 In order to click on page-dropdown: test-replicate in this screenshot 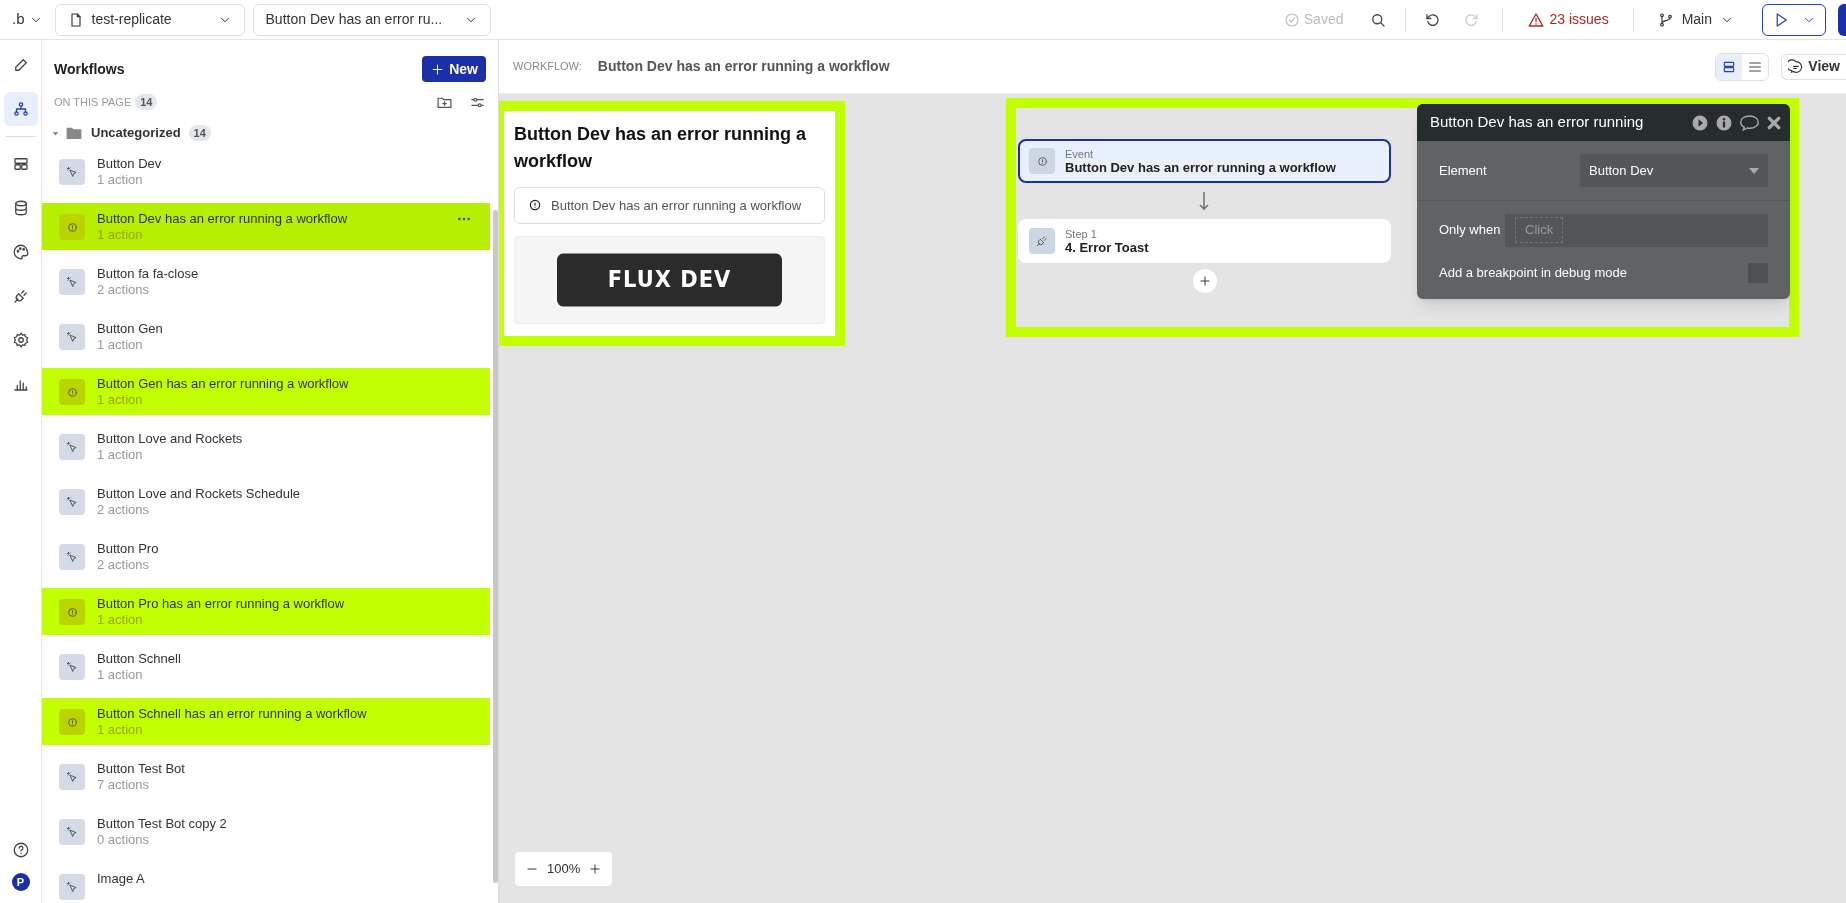, I will do `click(149, 19)`.